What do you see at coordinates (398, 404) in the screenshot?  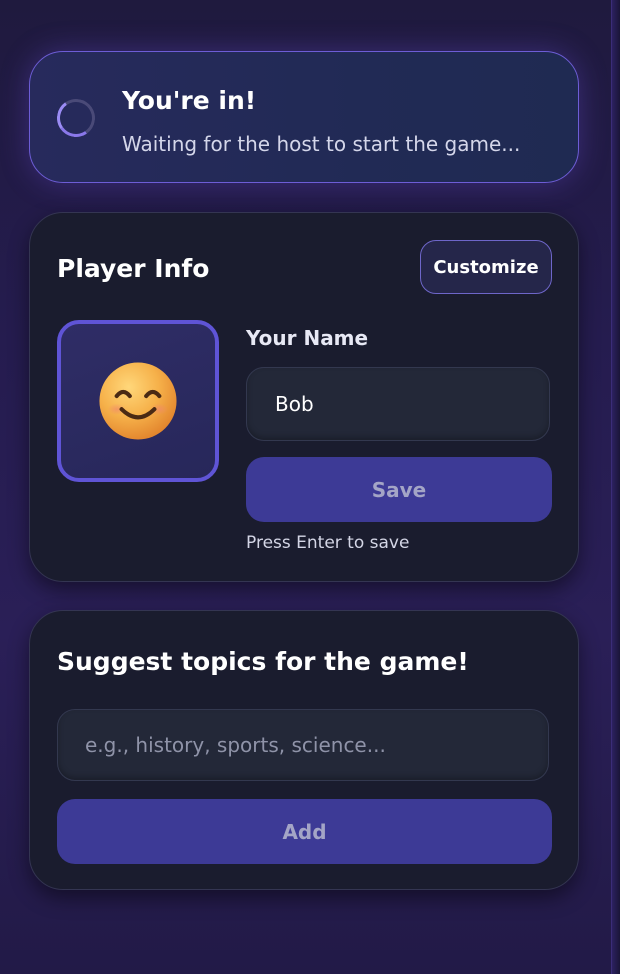 I see `name-input` at bounding box center [398, 404].